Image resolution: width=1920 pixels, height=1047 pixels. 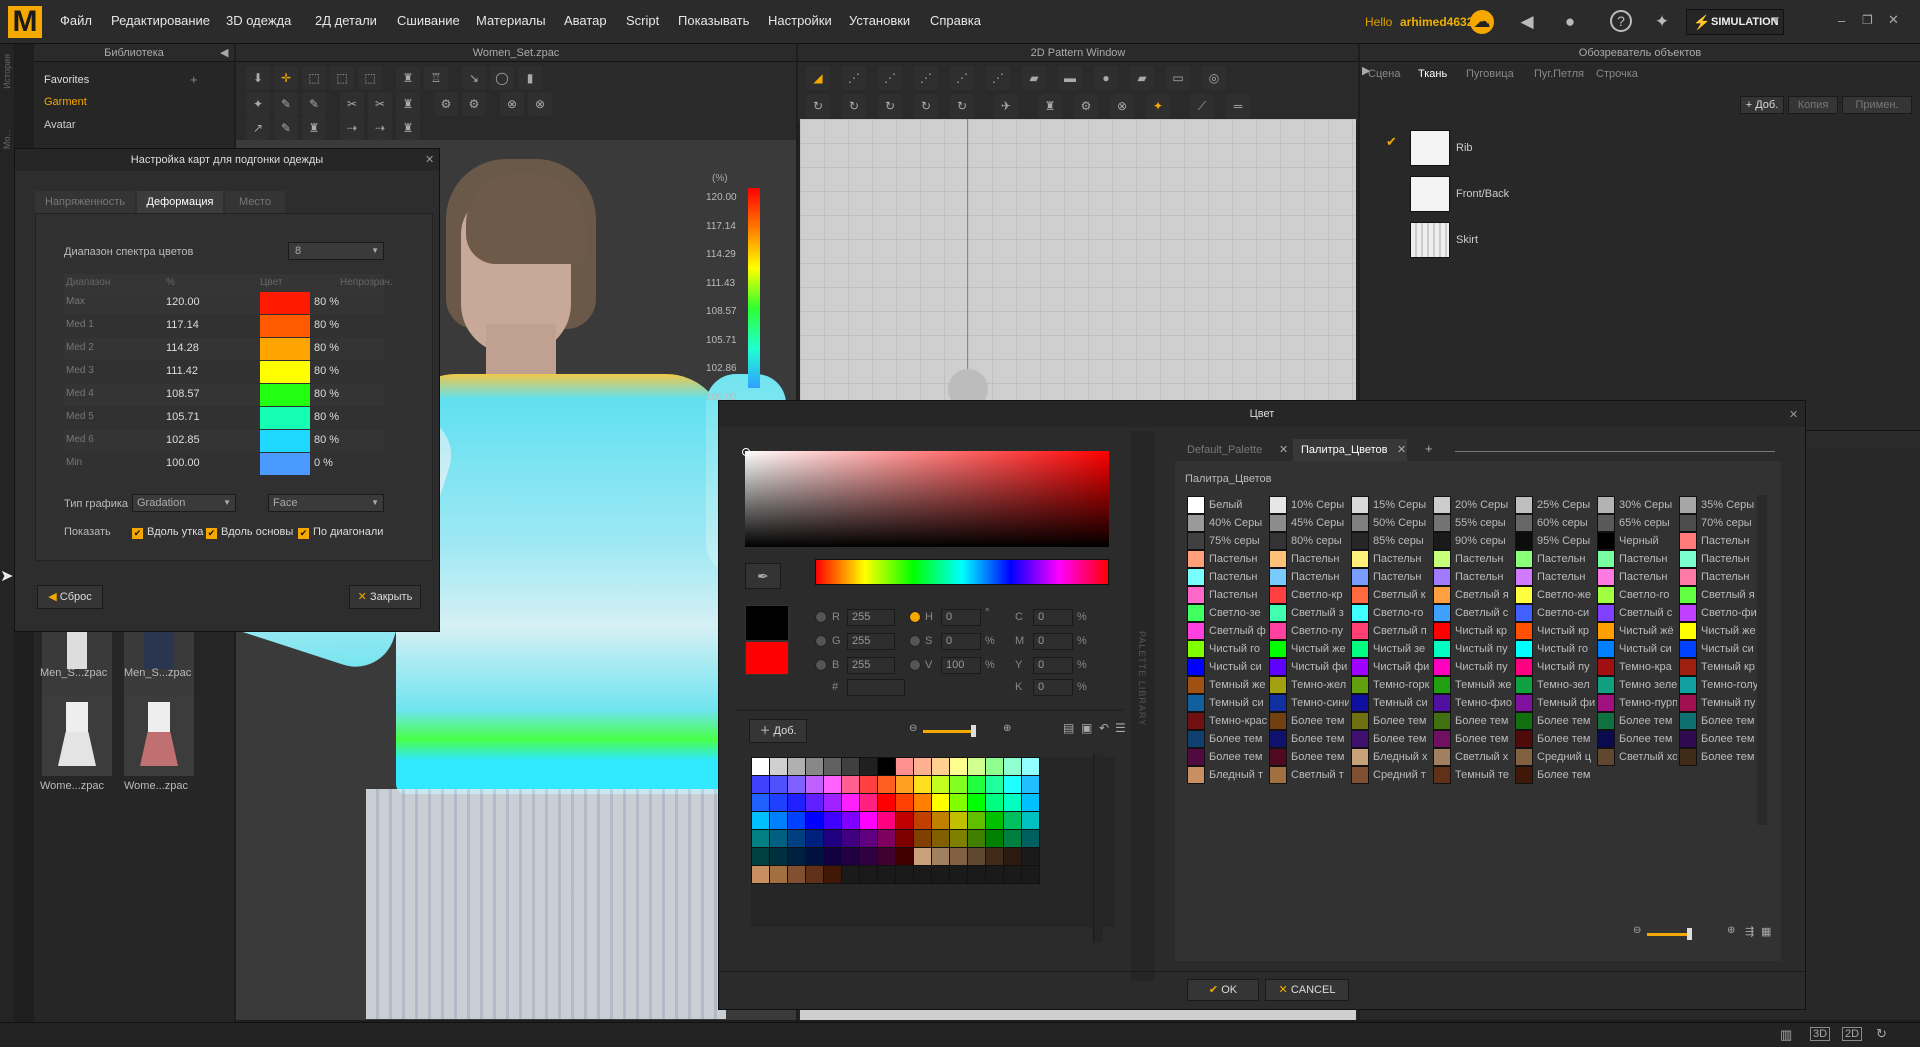 What do you see at coordinates (1637, 703) in the screenshot?
I see `palette-entry: Темно-пурп` at bounding box center [1637, 703].